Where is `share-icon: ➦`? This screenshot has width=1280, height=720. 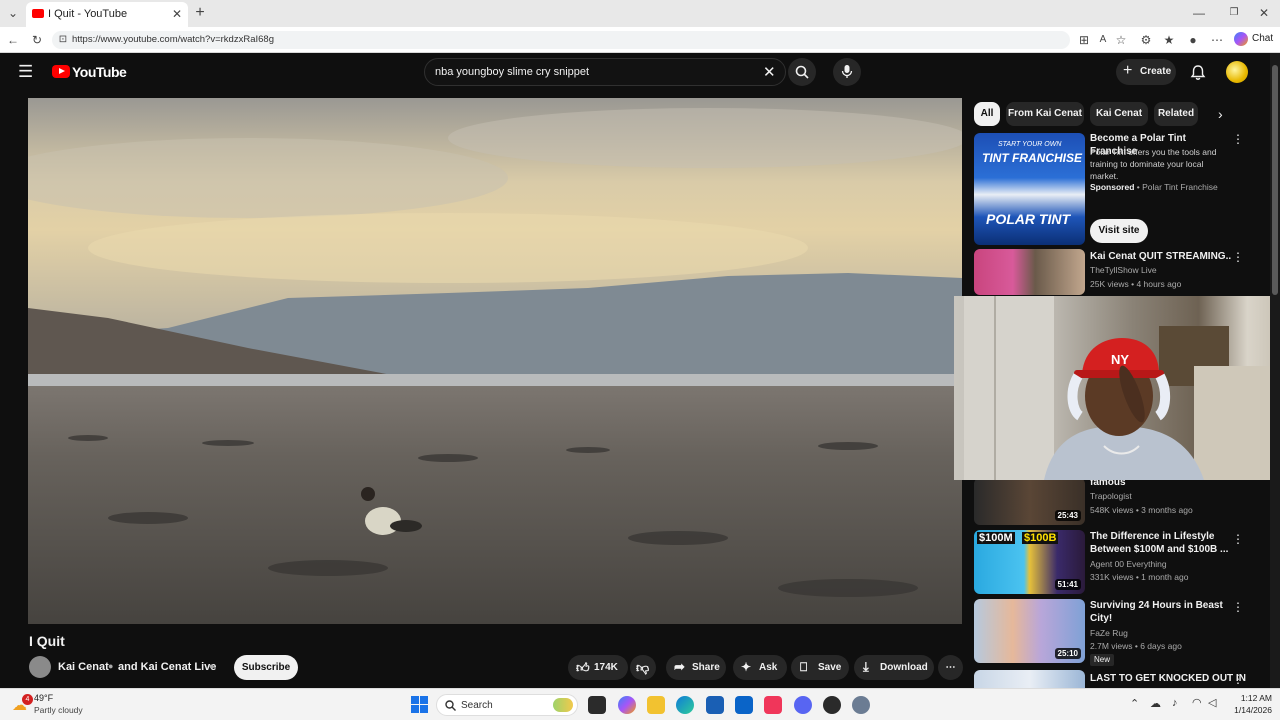
share-icon: ➦ is located at coordinates (679, 666).